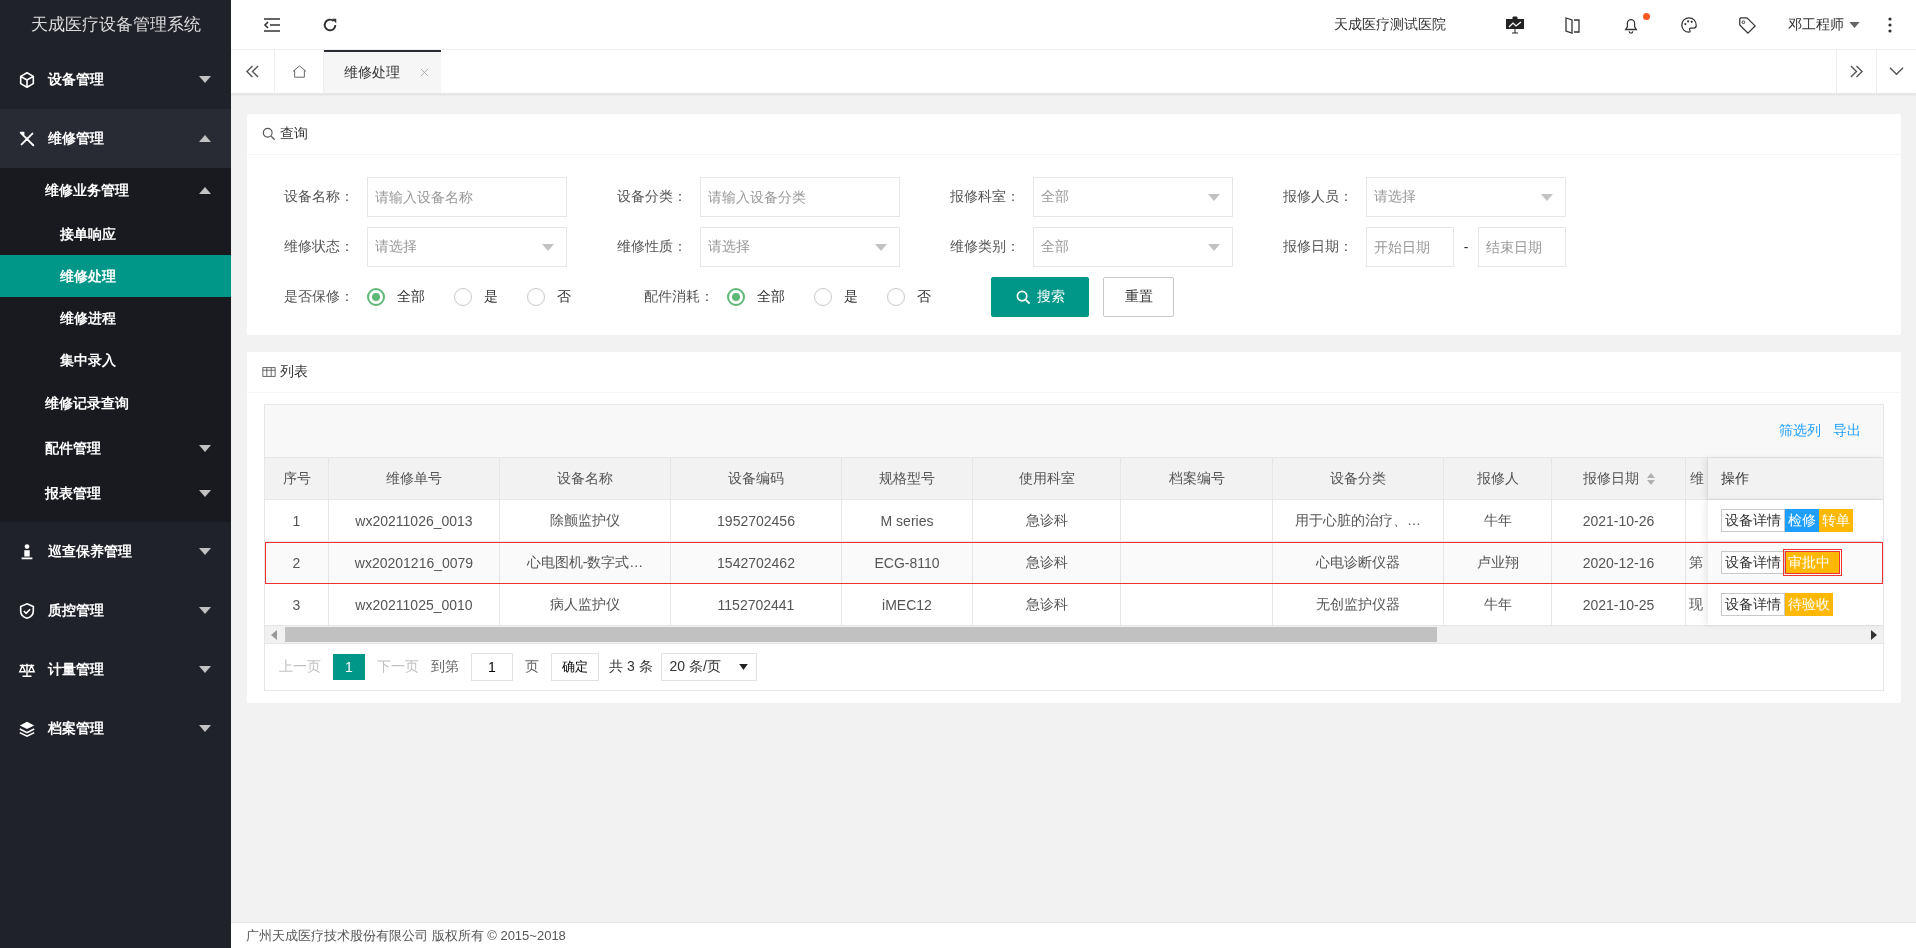 The image size is (1916, 948). What do you see at coordinates (575, 667) in the screenshot?
I see `confirm-button: 确定` at bounding box center [575, 667].